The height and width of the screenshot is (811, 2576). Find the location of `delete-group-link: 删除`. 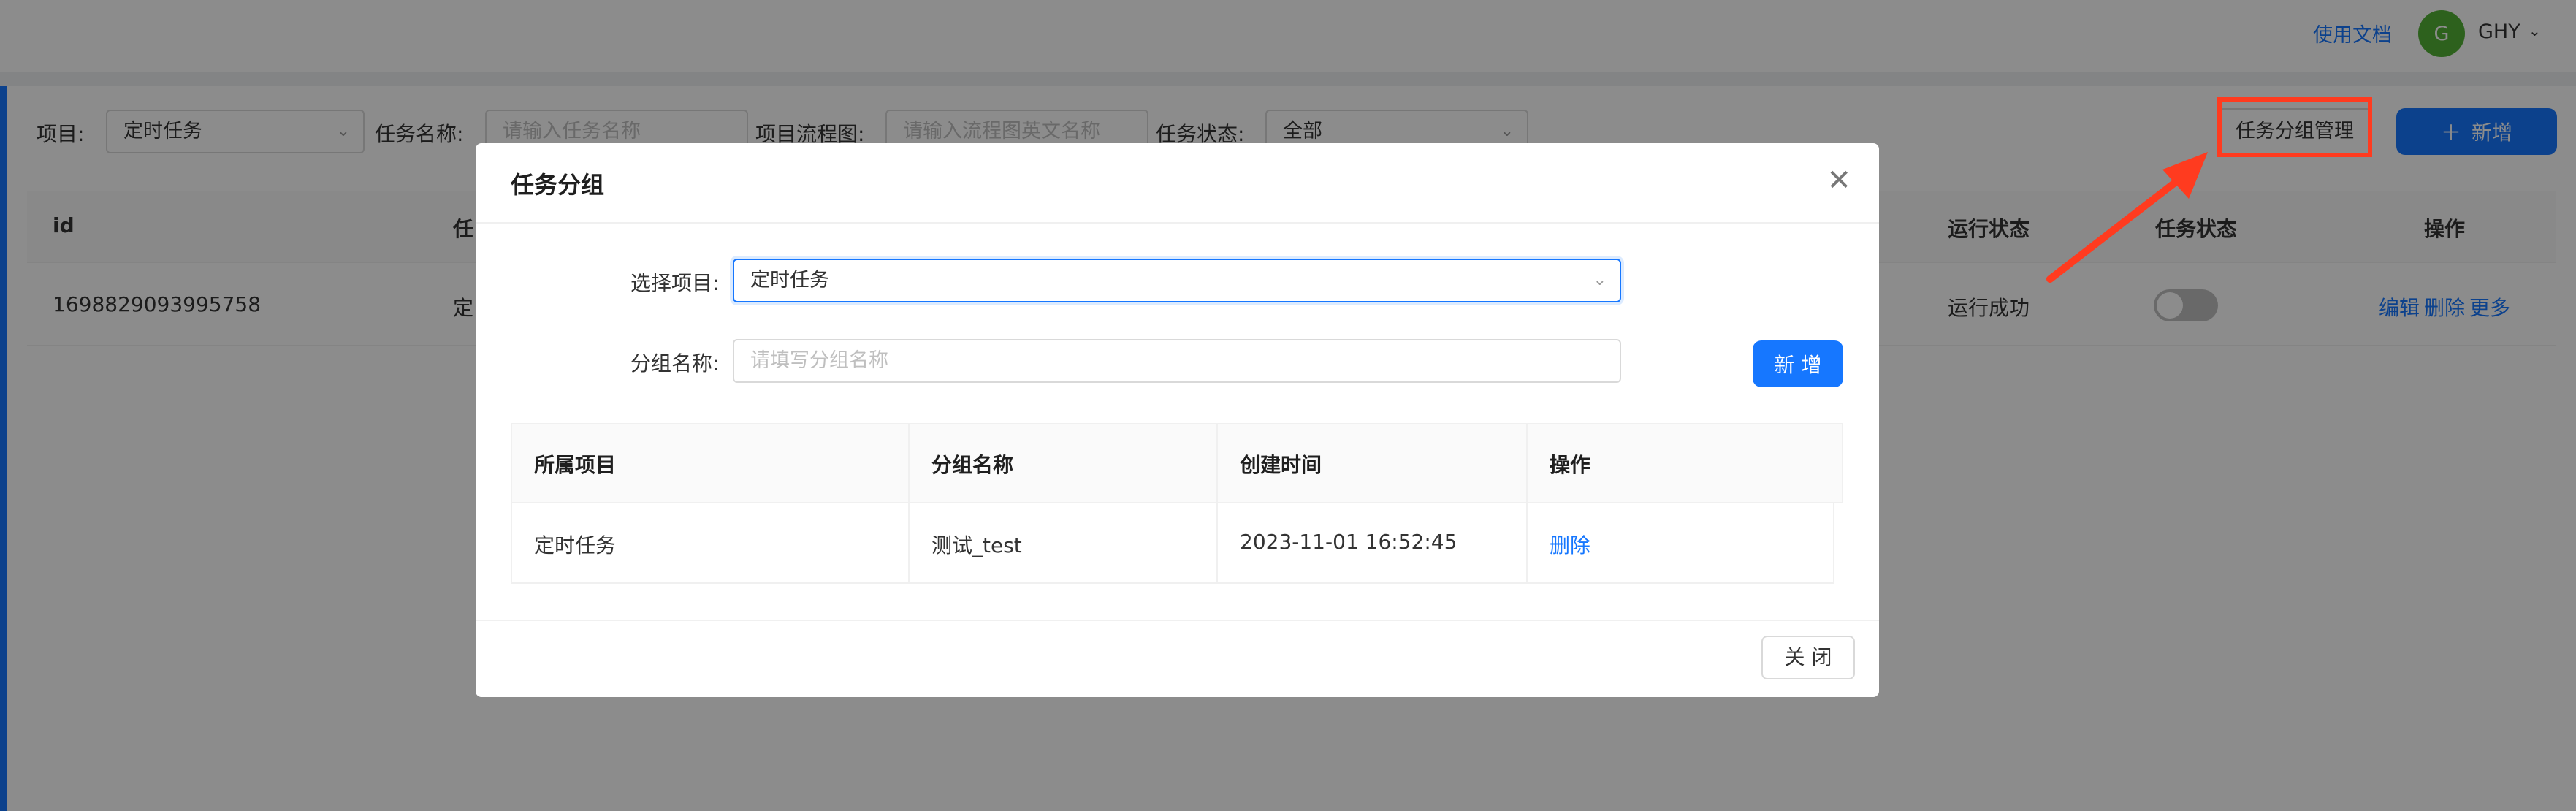

delete-group-link: 删除 is located at coordinates (1570, 544).